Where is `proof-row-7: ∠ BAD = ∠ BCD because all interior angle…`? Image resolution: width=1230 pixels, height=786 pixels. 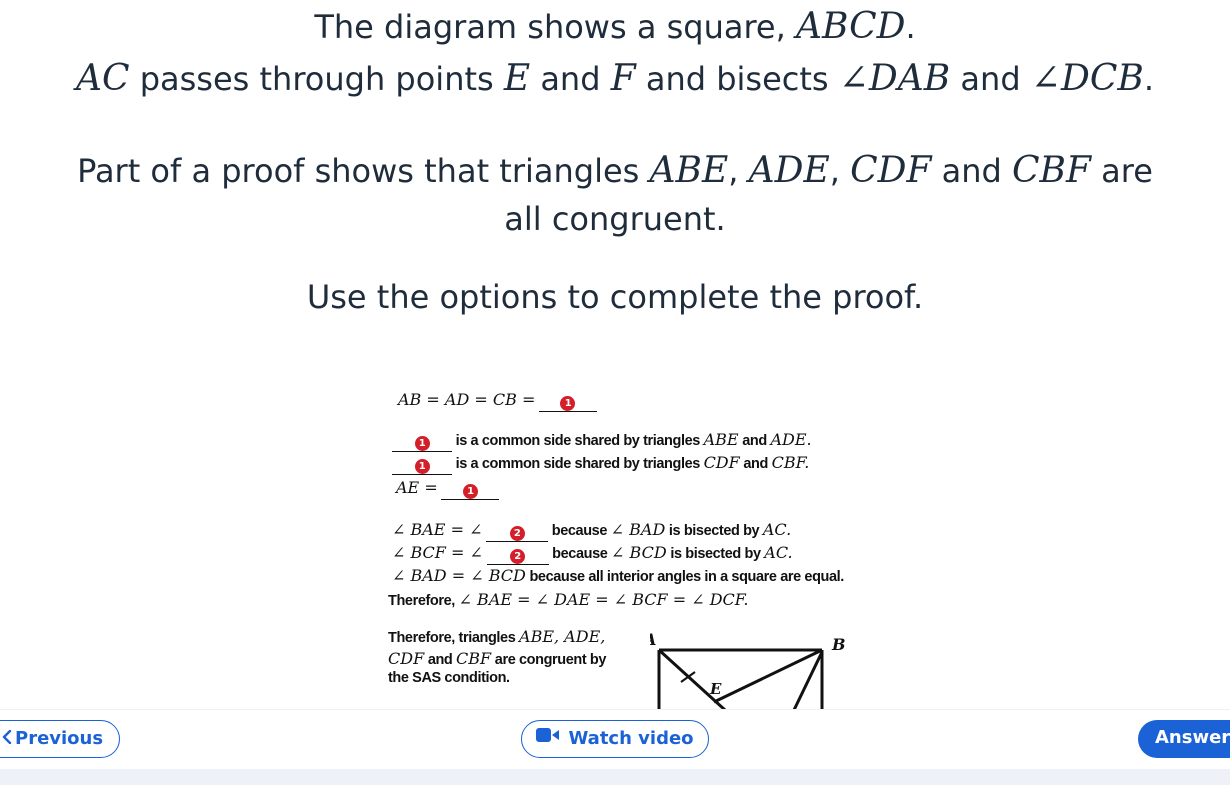
proof-row-7: ∠ BAD = ∠ BCD because all interior angle… is located at coordinates (618, 575).